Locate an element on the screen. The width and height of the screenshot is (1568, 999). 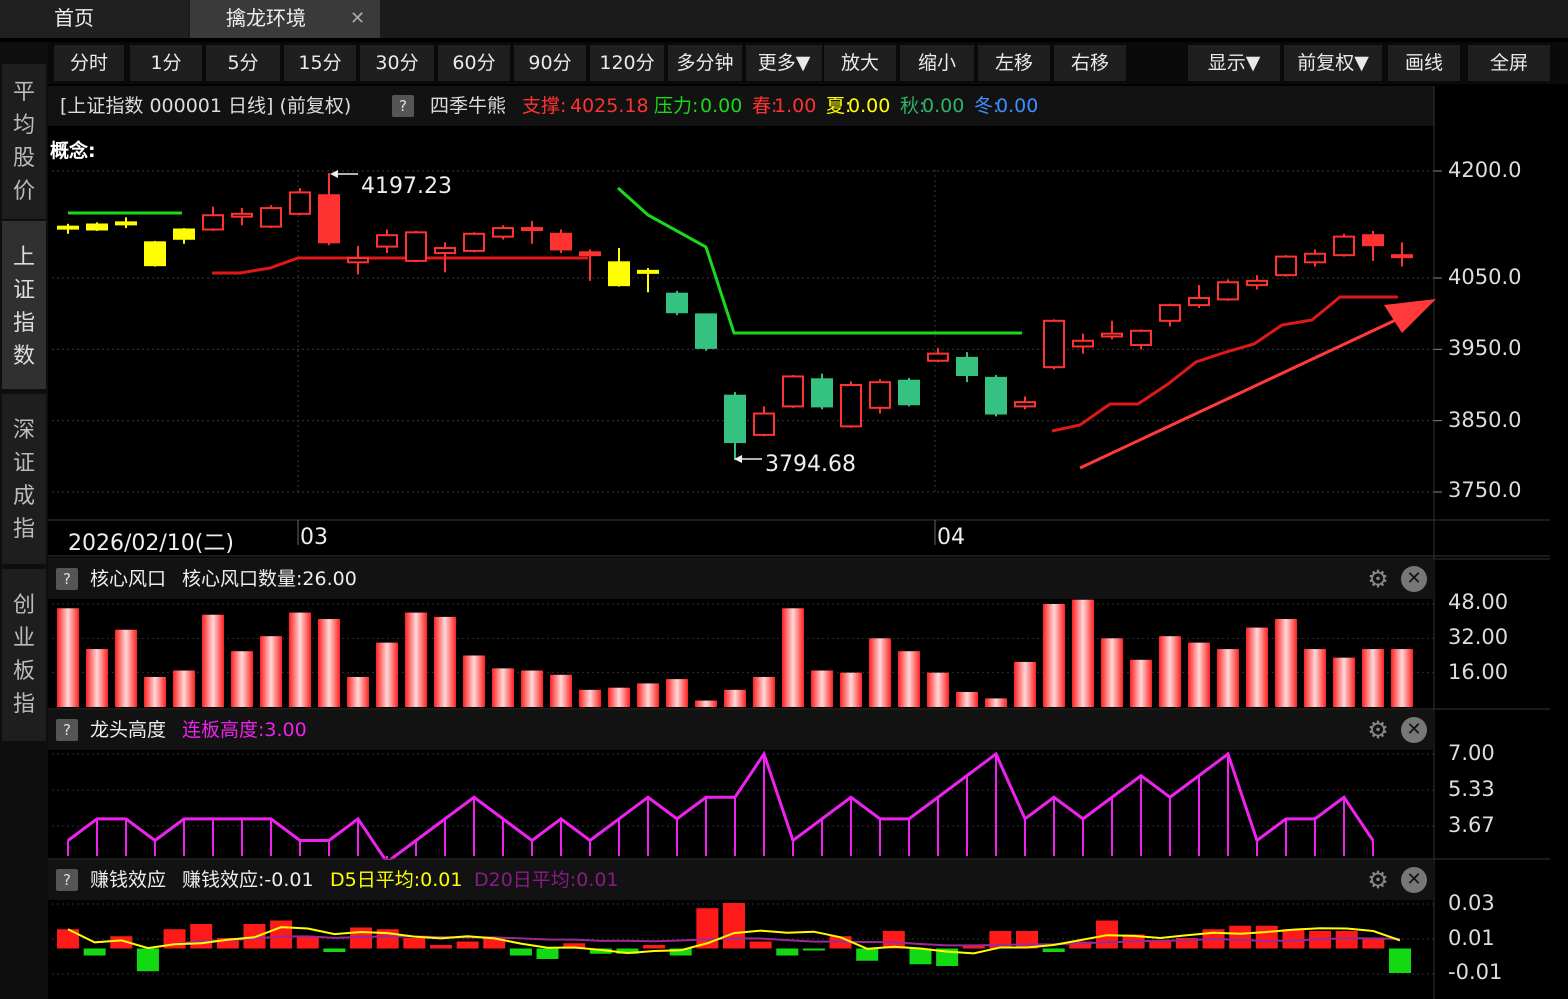
price-tick-3850: 3850.0 is located at coordinates (1485, 420).